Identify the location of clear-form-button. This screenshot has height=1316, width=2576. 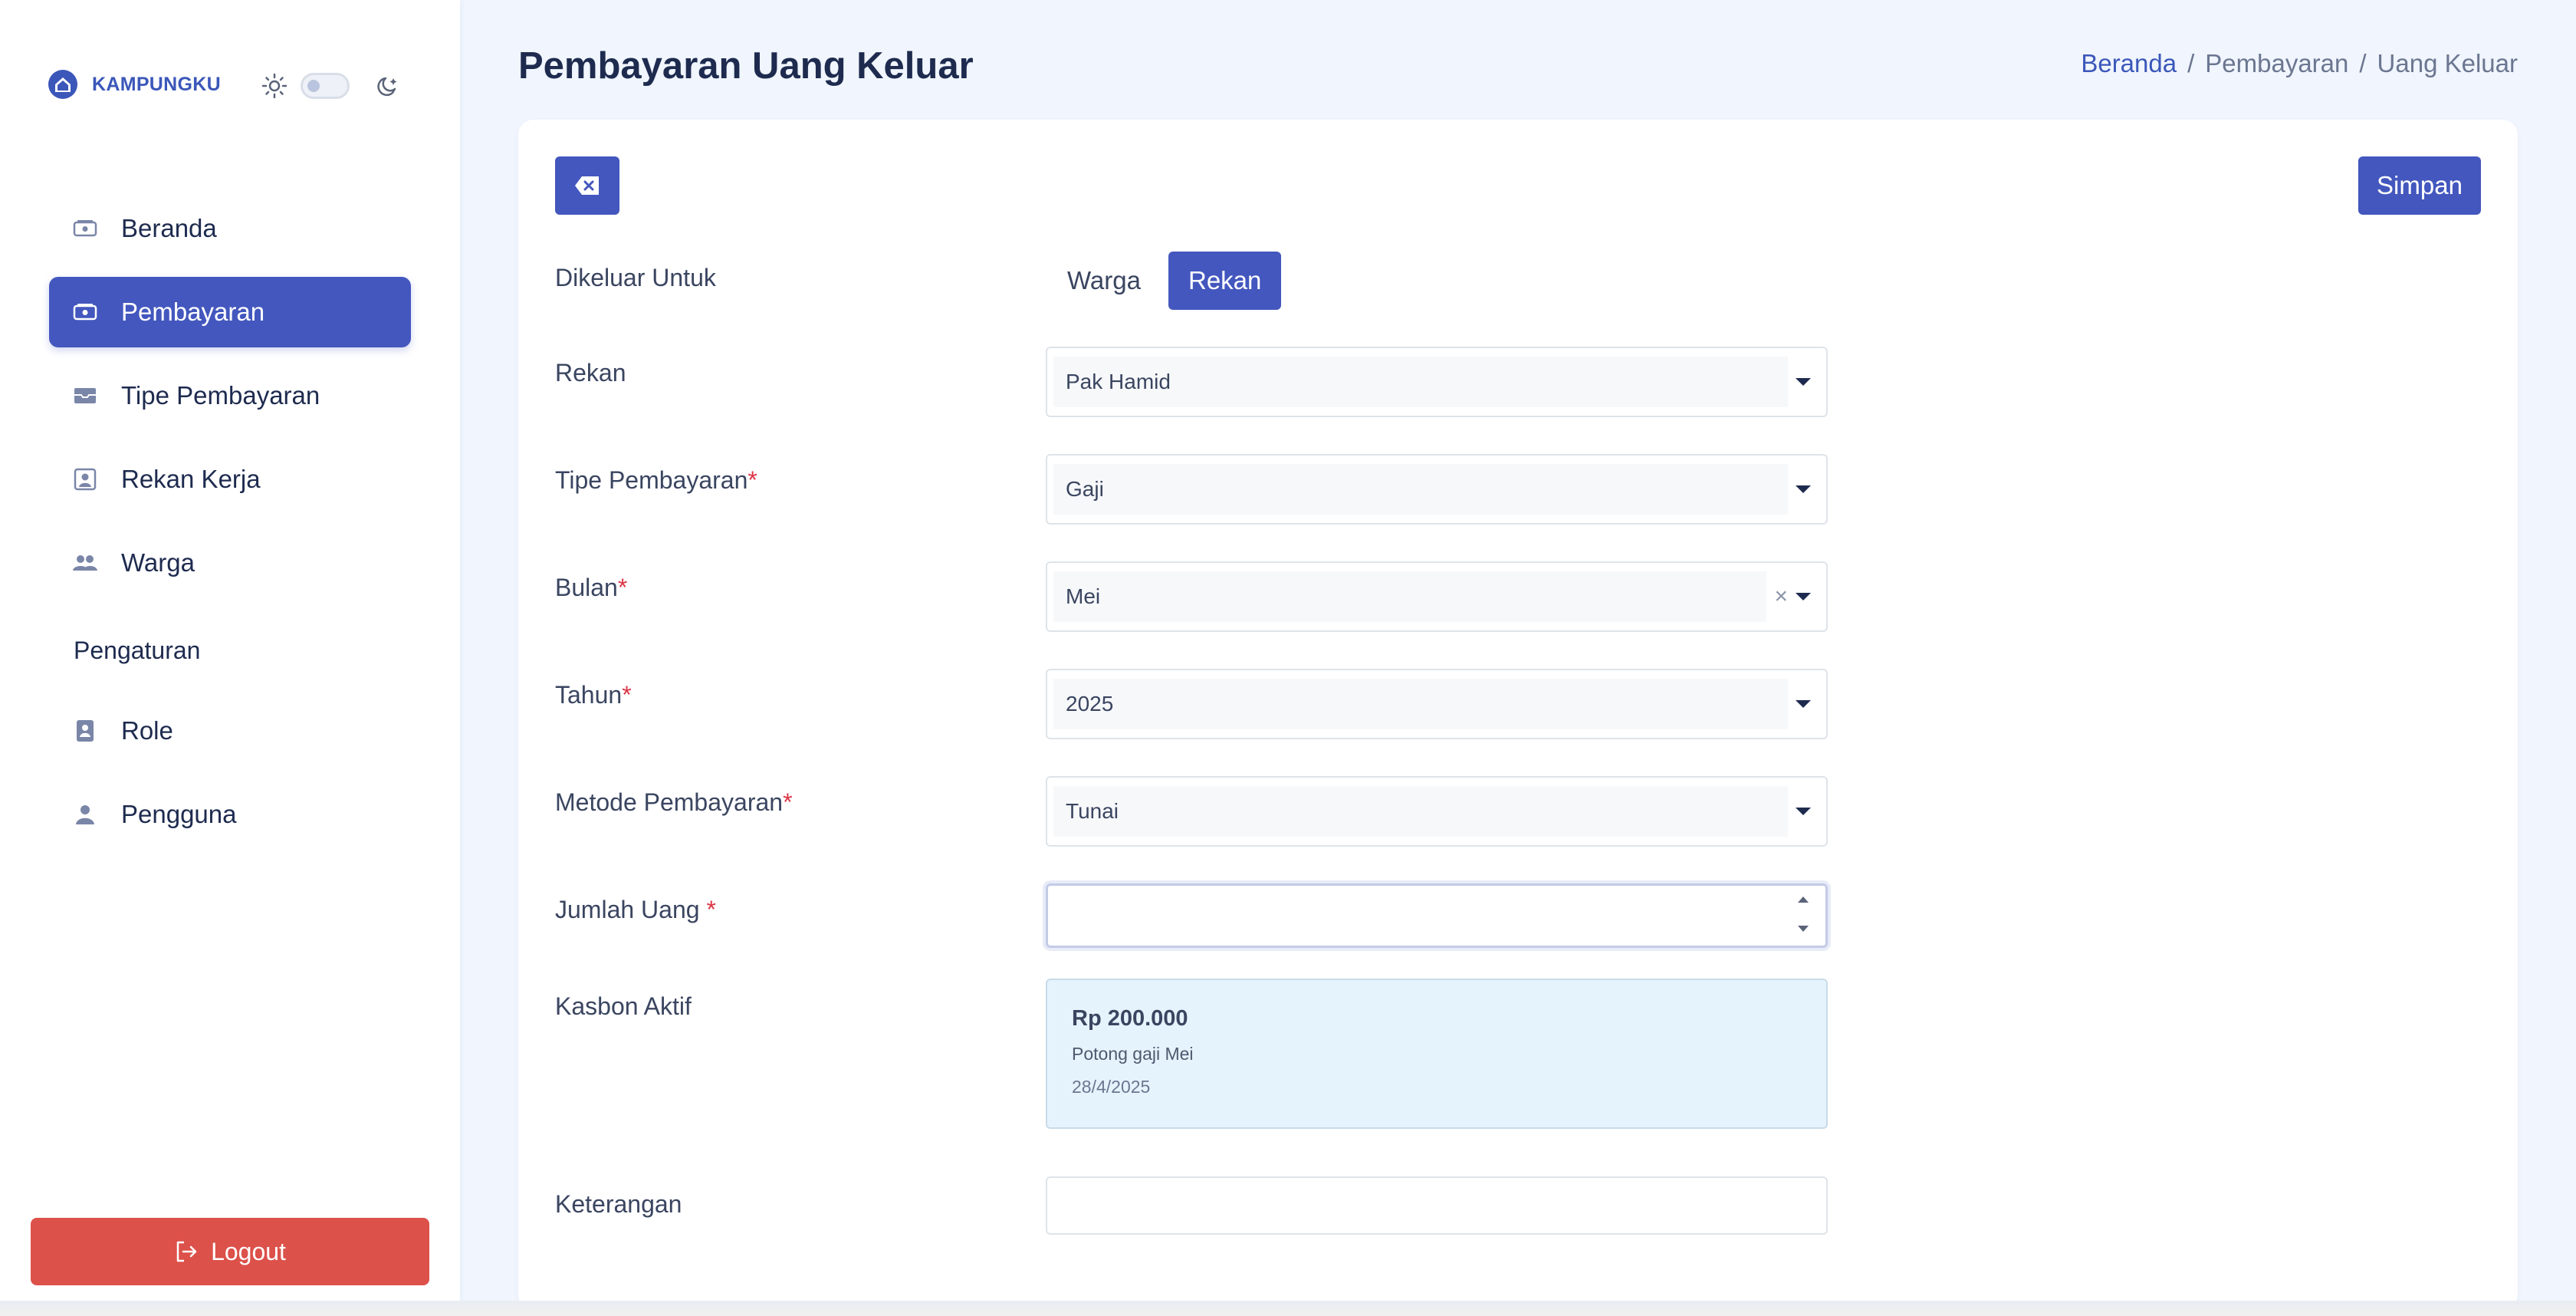
(587, 185).